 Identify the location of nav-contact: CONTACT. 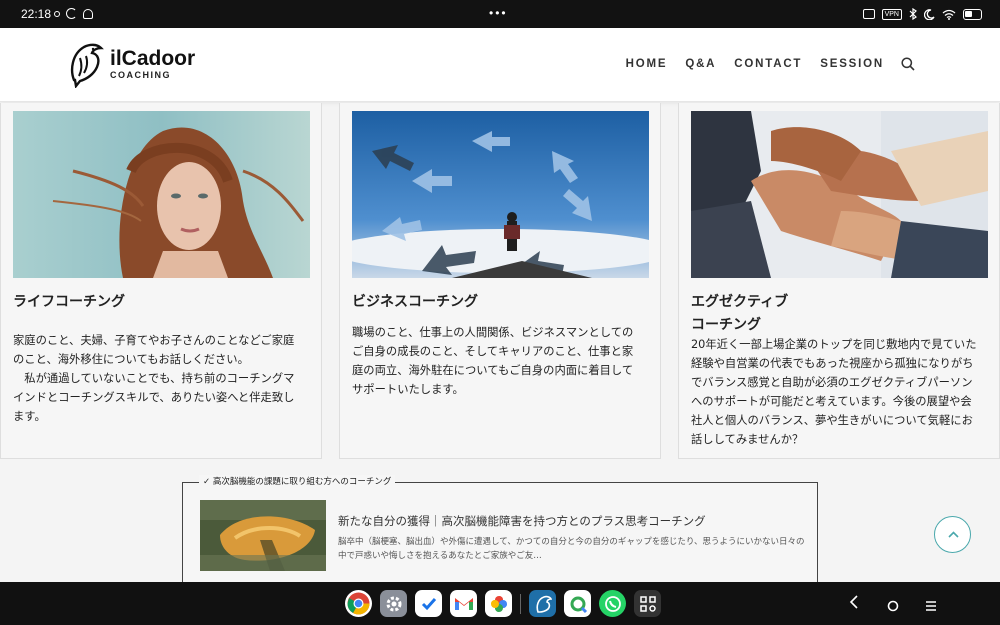
(768, 64).